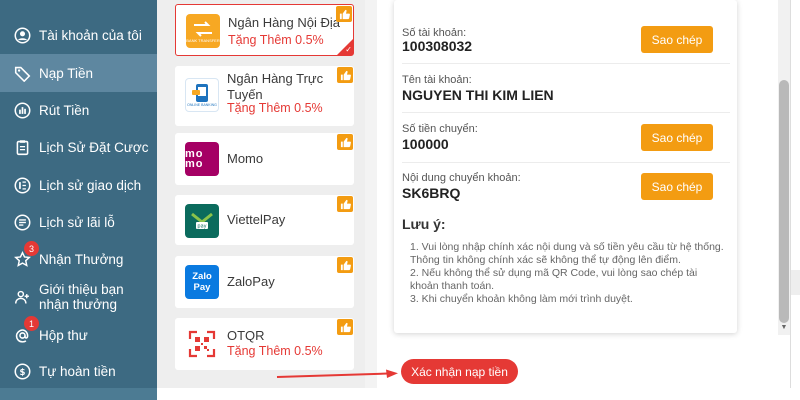  What do you see at coordinates (202, 344) in the screenshot?
I see `qr-code-icon` at bounding box center [202, 344].